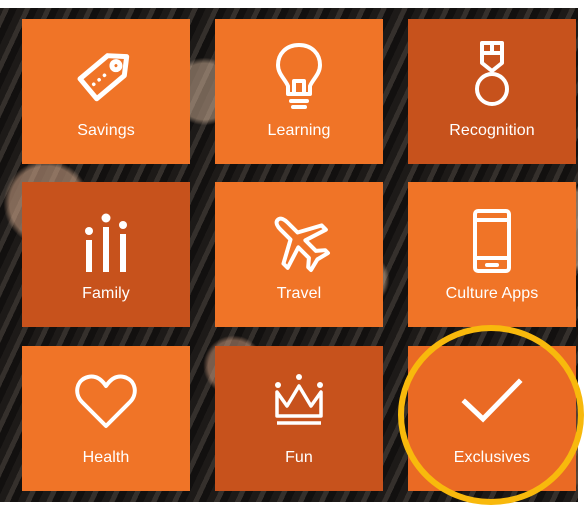 This screenshot has height=508, width=584. I want to click on tile-label-culture-apps: Culture Apps, so click(492, 293).